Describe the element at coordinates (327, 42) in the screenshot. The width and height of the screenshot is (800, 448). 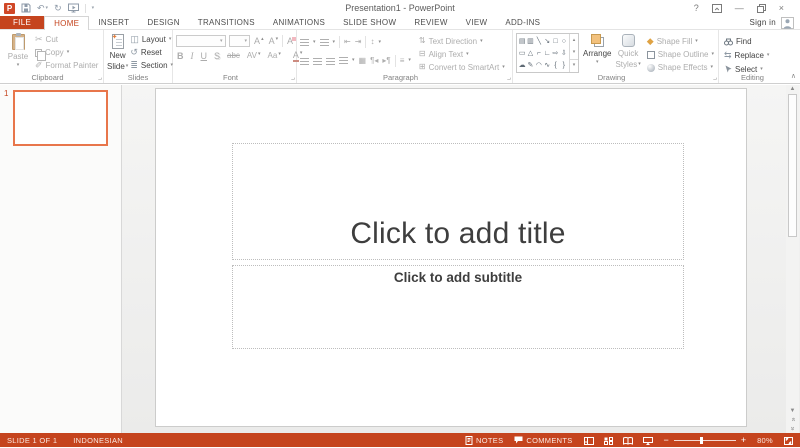
I see `numbering-button: ▾` at that location.